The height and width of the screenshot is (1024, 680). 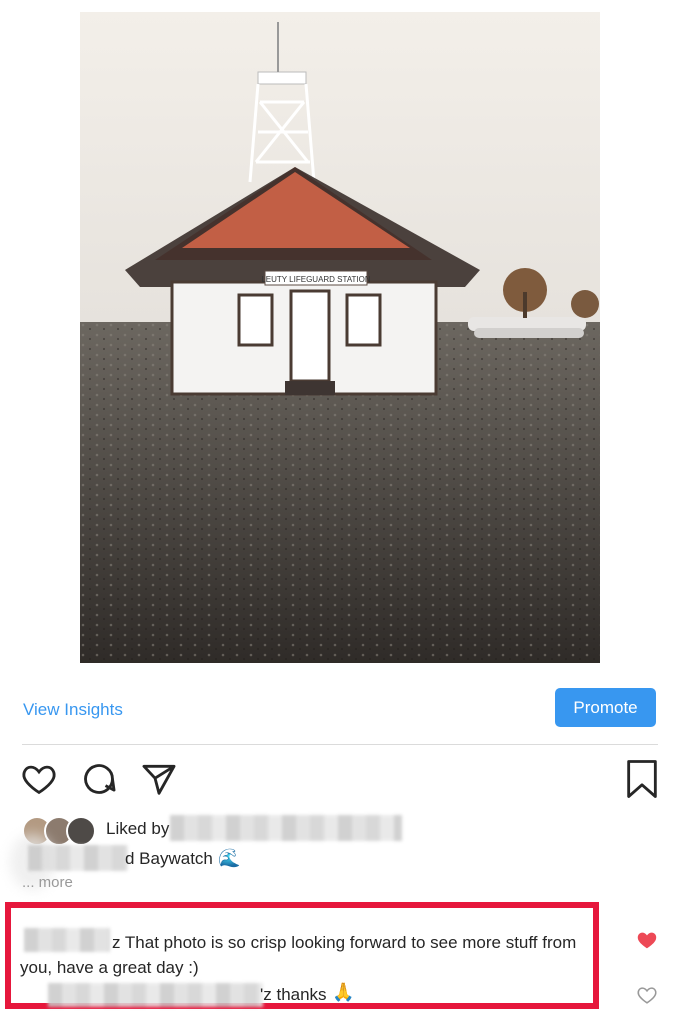 I want to click on heart-filled-icon, so click(x=647, y=940).